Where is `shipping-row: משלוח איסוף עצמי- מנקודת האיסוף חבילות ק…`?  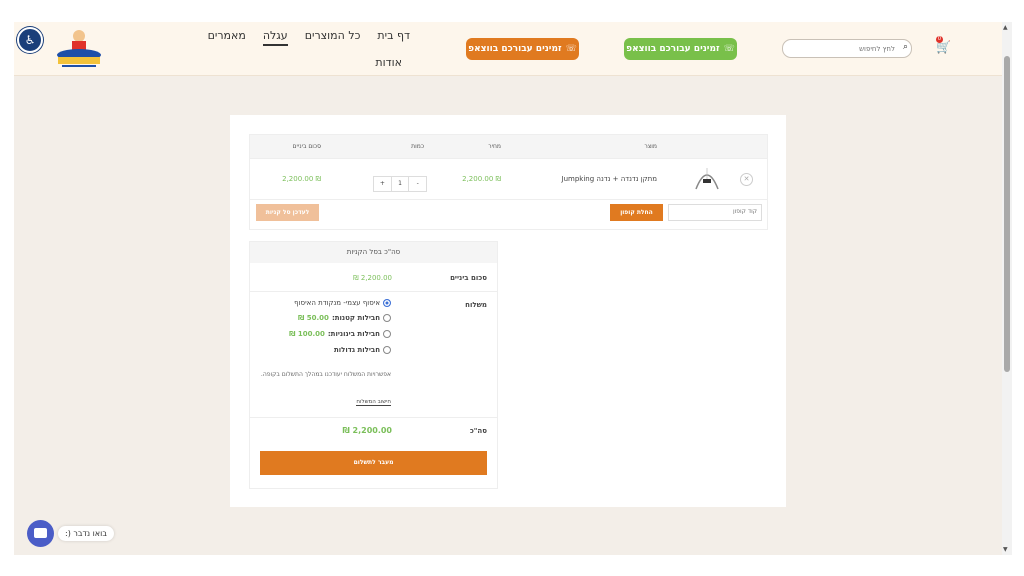 shipping-row: משלוח איסוף עצמי- מנקודת האיסוף חבילות ק… is located at coordinates (373, 354).